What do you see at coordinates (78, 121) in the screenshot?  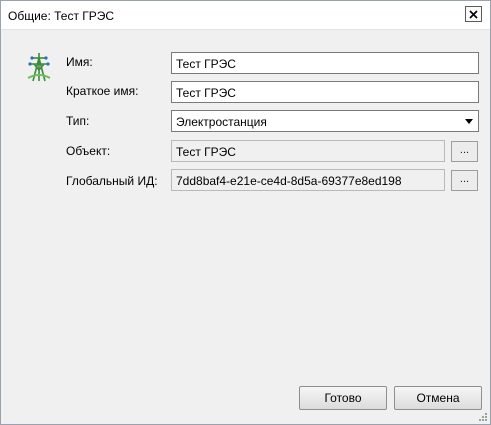 I see `type-label: Тип:` at bounding box center [78, 121].